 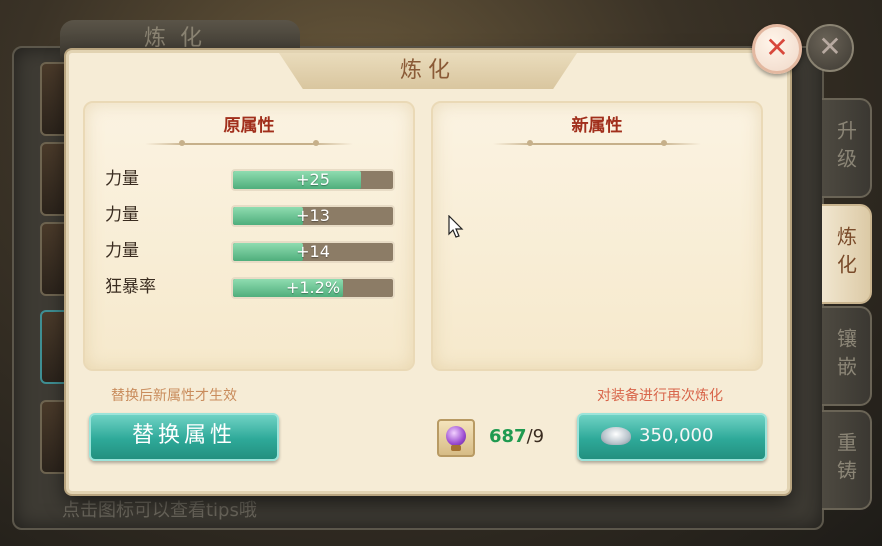 I want to click on refine-price: 350,000, so click(x=676, y=435).